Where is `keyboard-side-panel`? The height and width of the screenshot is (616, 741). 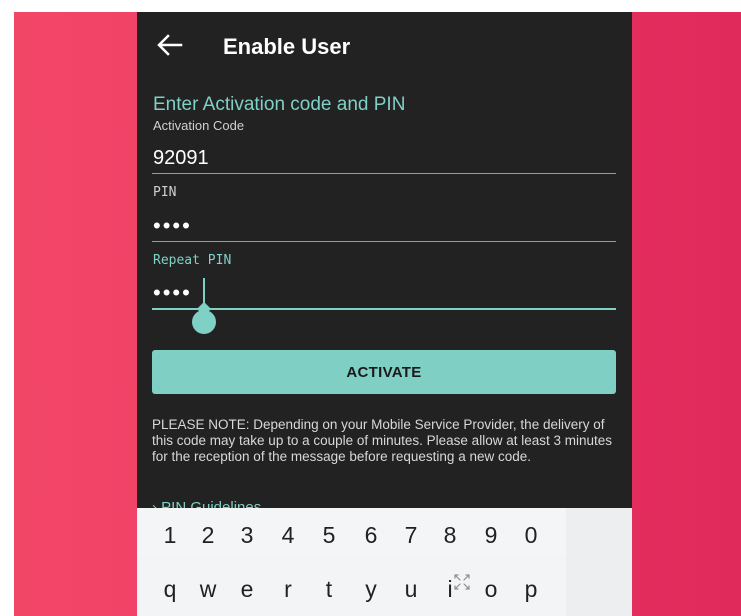 keyboard-side-panel is located at coordinates (599, 562).